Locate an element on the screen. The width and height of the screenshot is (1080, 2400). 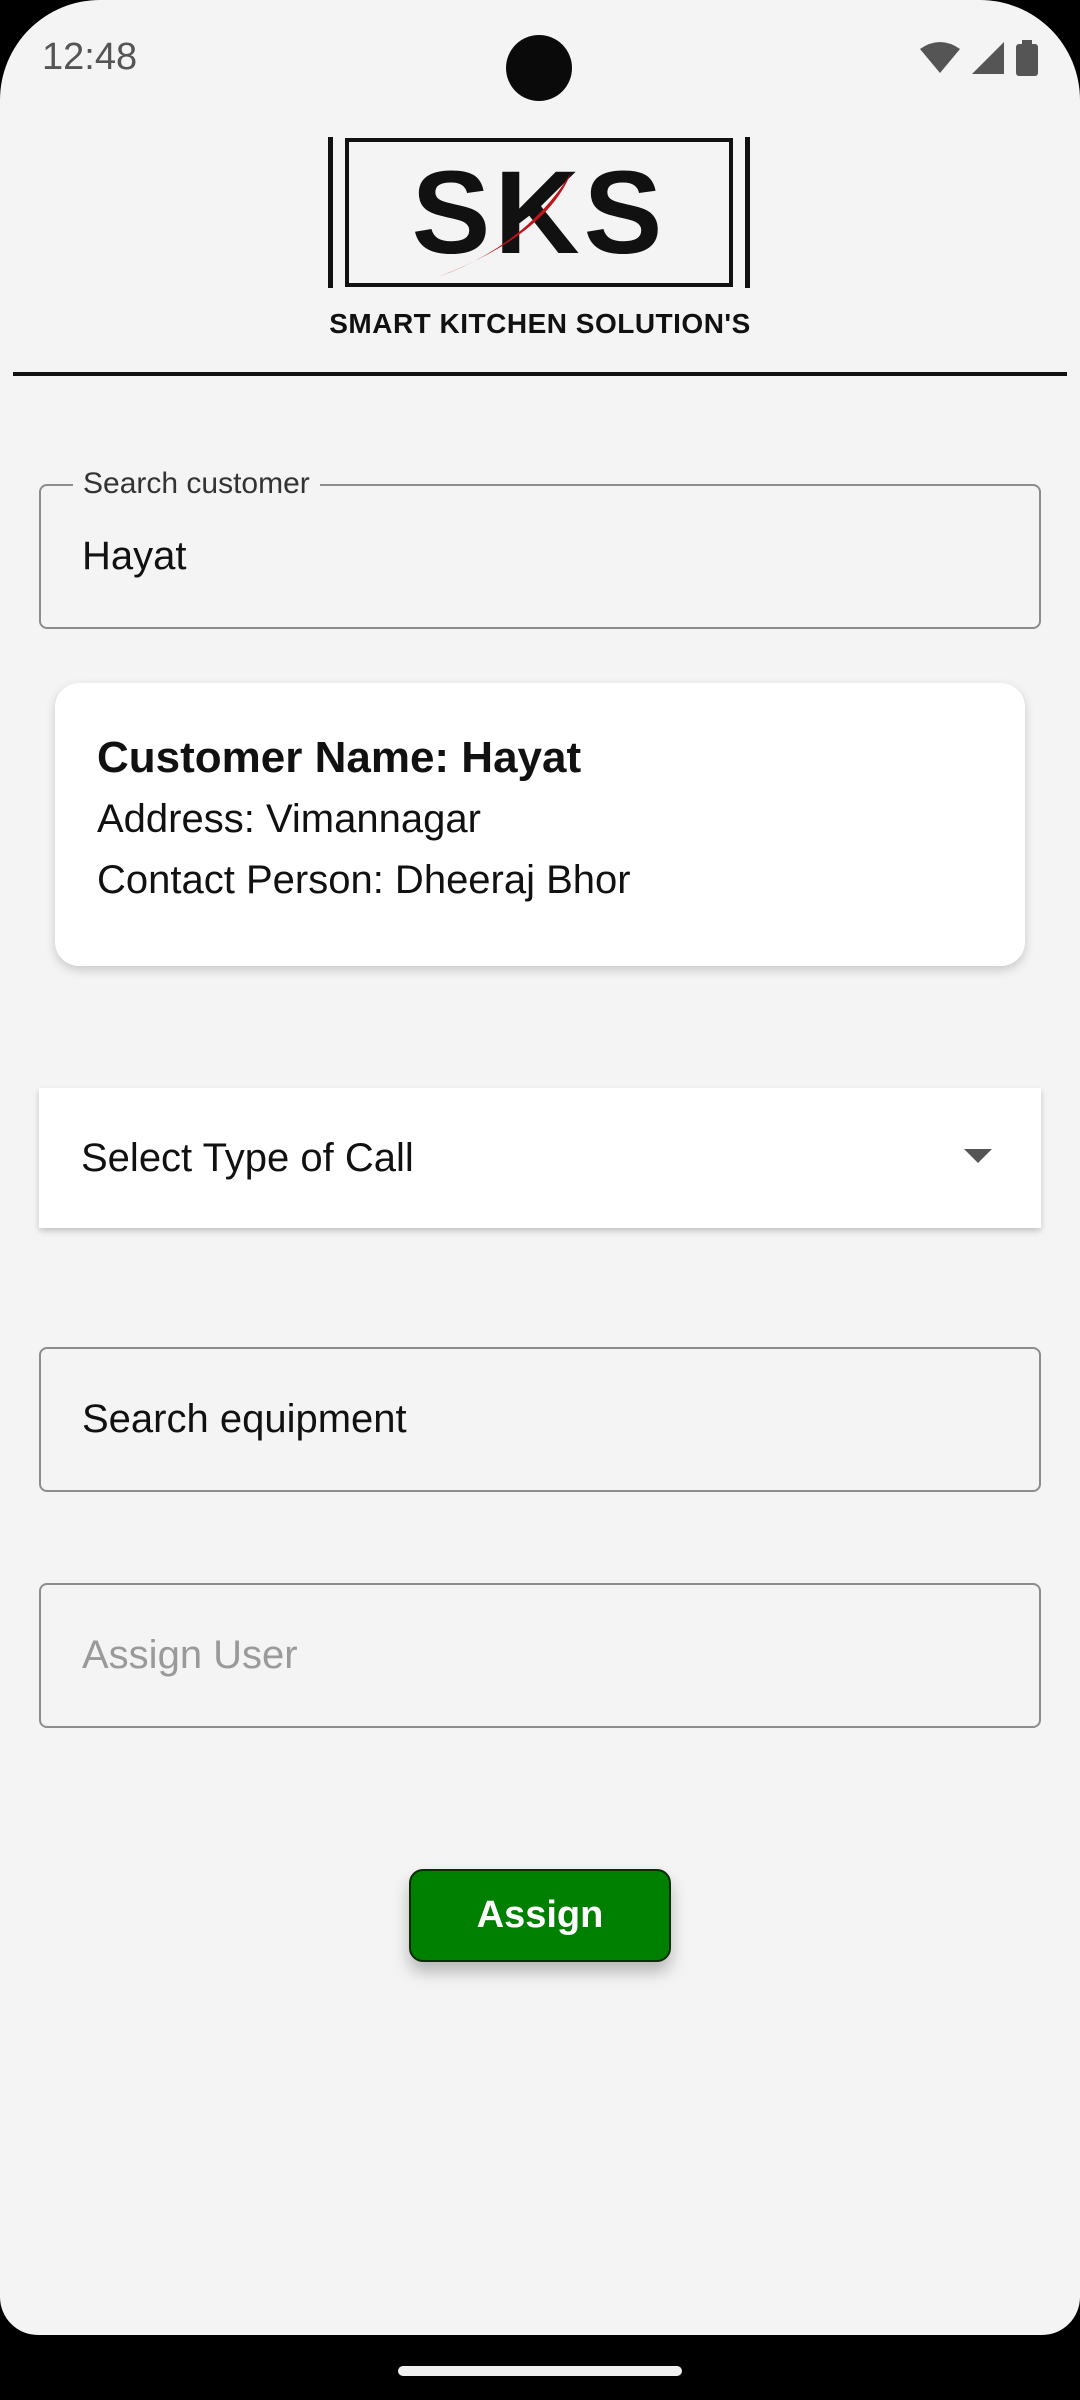
battery-icon is located at coordinates (1027, 58).